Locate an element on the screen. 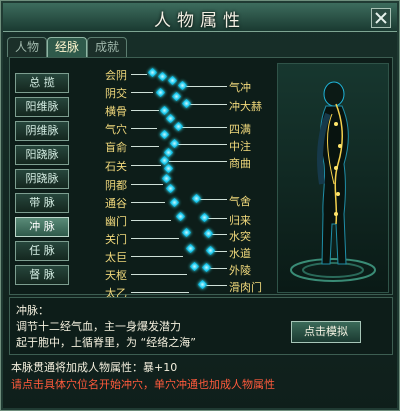 Image resolution: width=400 pixels, height=411 pixels. meridian-chong-button: 冲 脉 is located at coordinates (42, 227).